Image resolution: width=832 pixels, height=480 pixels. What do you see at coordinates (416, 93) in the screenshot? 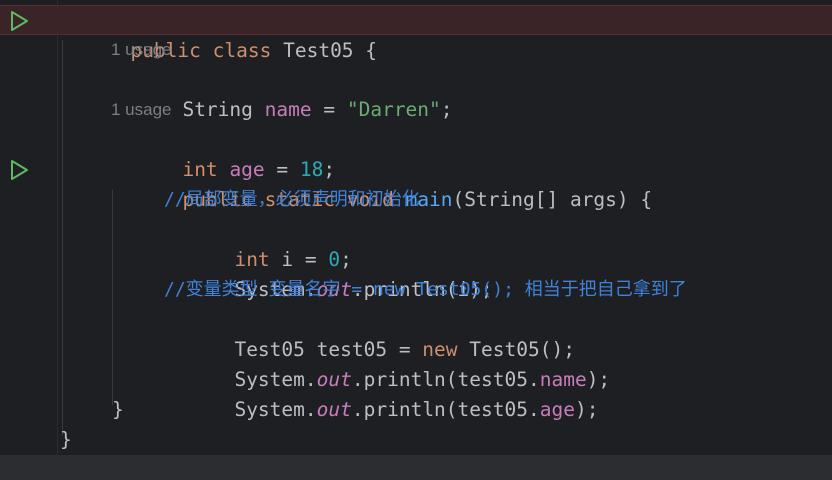
I see `code-line-field-name: String name = "Darren";` at bounding box center [416, 93].